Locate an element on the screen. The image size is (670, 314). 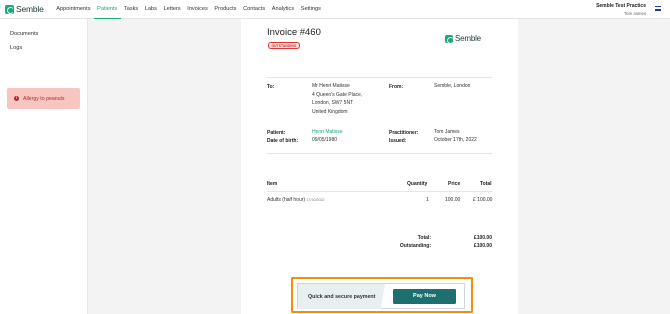
total-value: £100.00 is located at coordinates (482, 238).